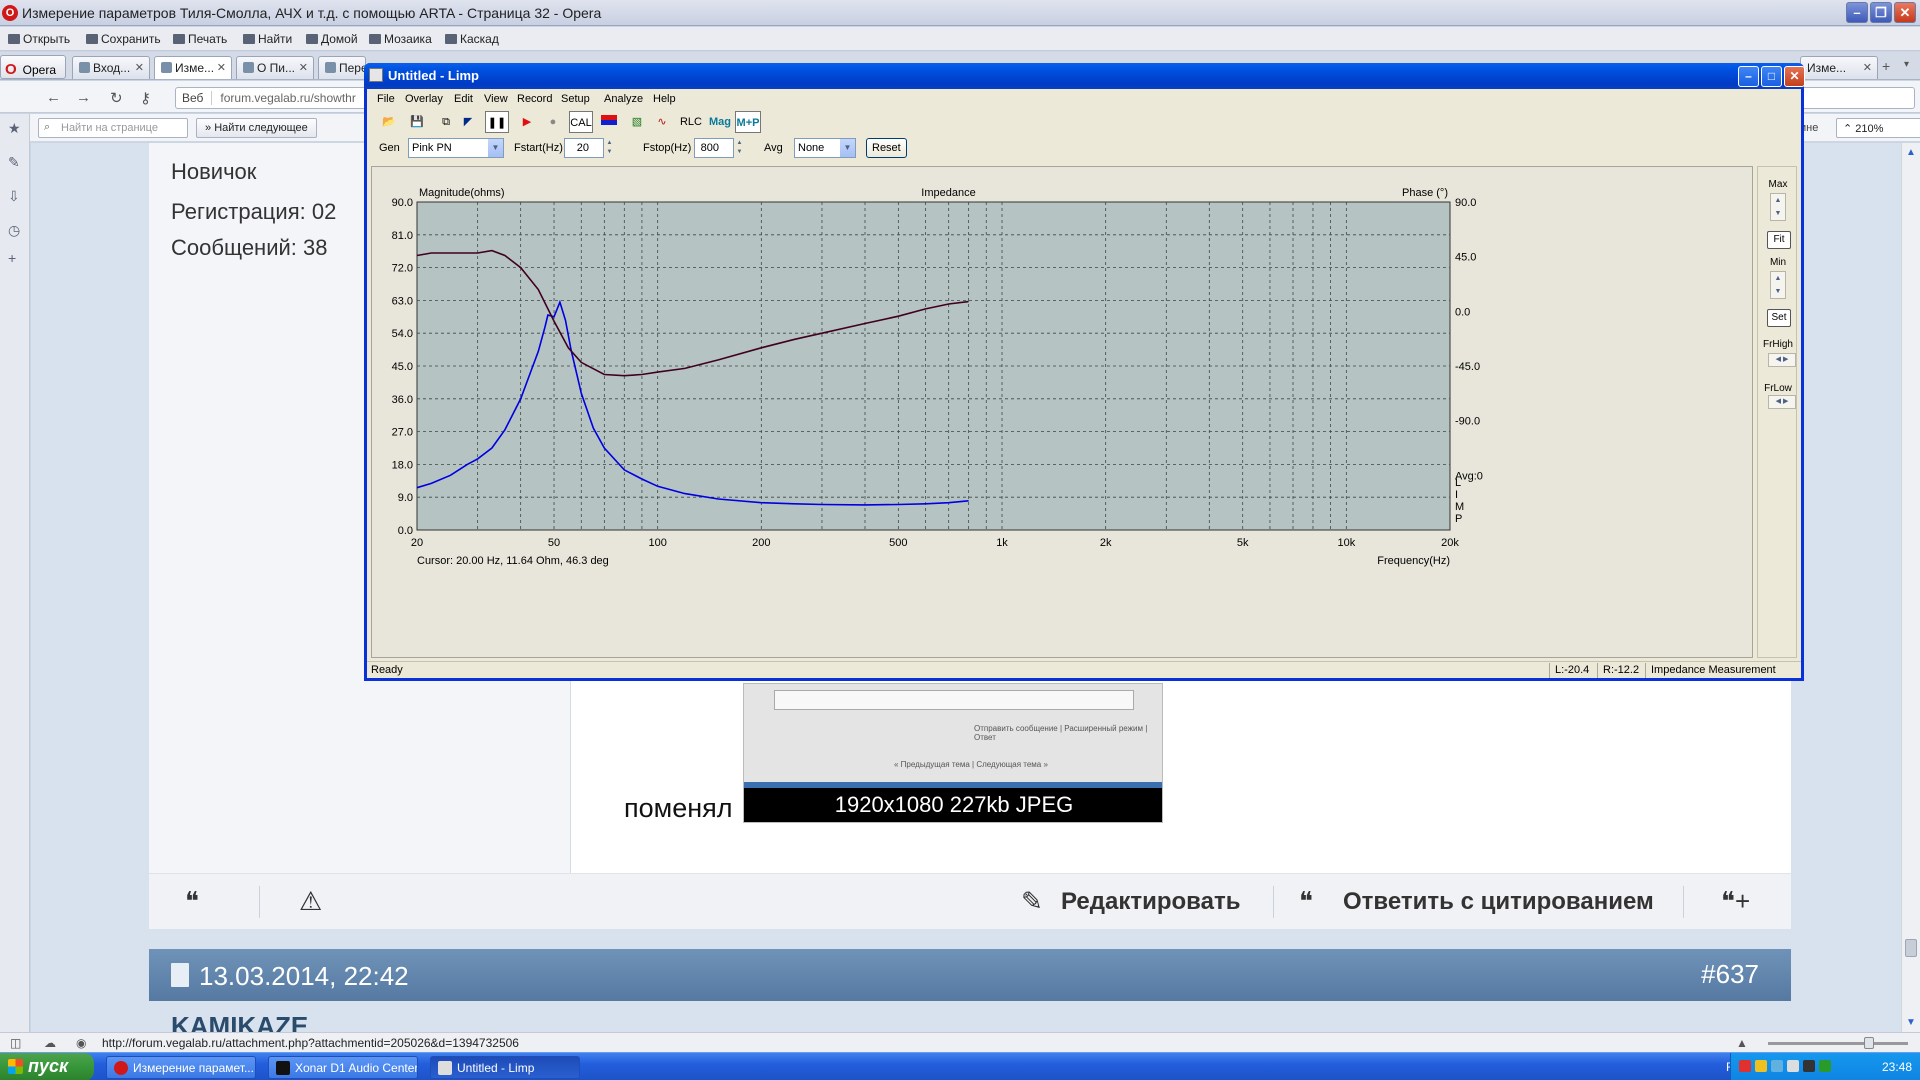 Image resolution: width=1920 pixels, height=1080 pixels. I want to click on set-button: Set, so click(1779, 318).